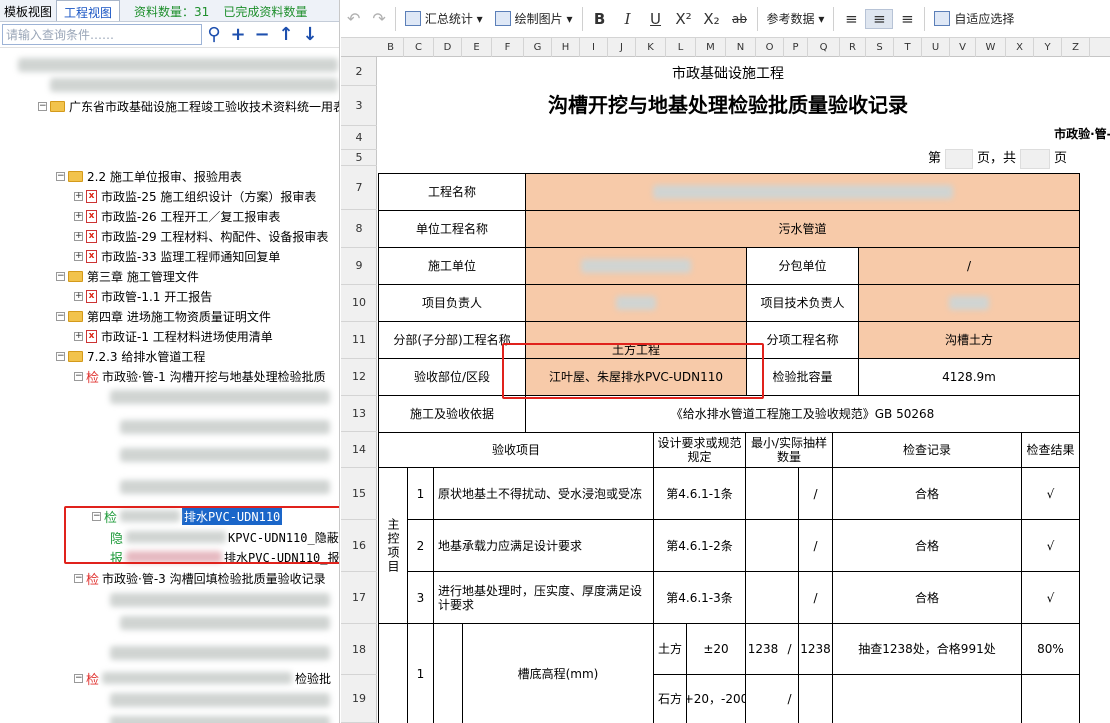 The width and height of the screenshot is (1110, 723). What do you see at coordinates (508, 47) in the screenshot?
I see `column-header-cell: F` at bounding box center [508, 47].